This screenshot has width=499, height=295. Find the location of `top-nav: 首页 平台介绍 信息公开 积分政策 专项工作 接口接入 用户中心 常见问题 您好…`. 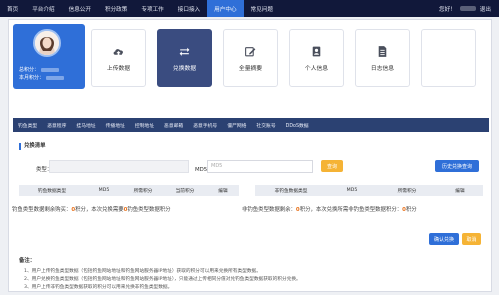

top-nav: 首页 平台介绍 信息公开 积分政策 专项工作 接口接入 用户中心 常见问题 您好… is located at coordinates (249, 8).